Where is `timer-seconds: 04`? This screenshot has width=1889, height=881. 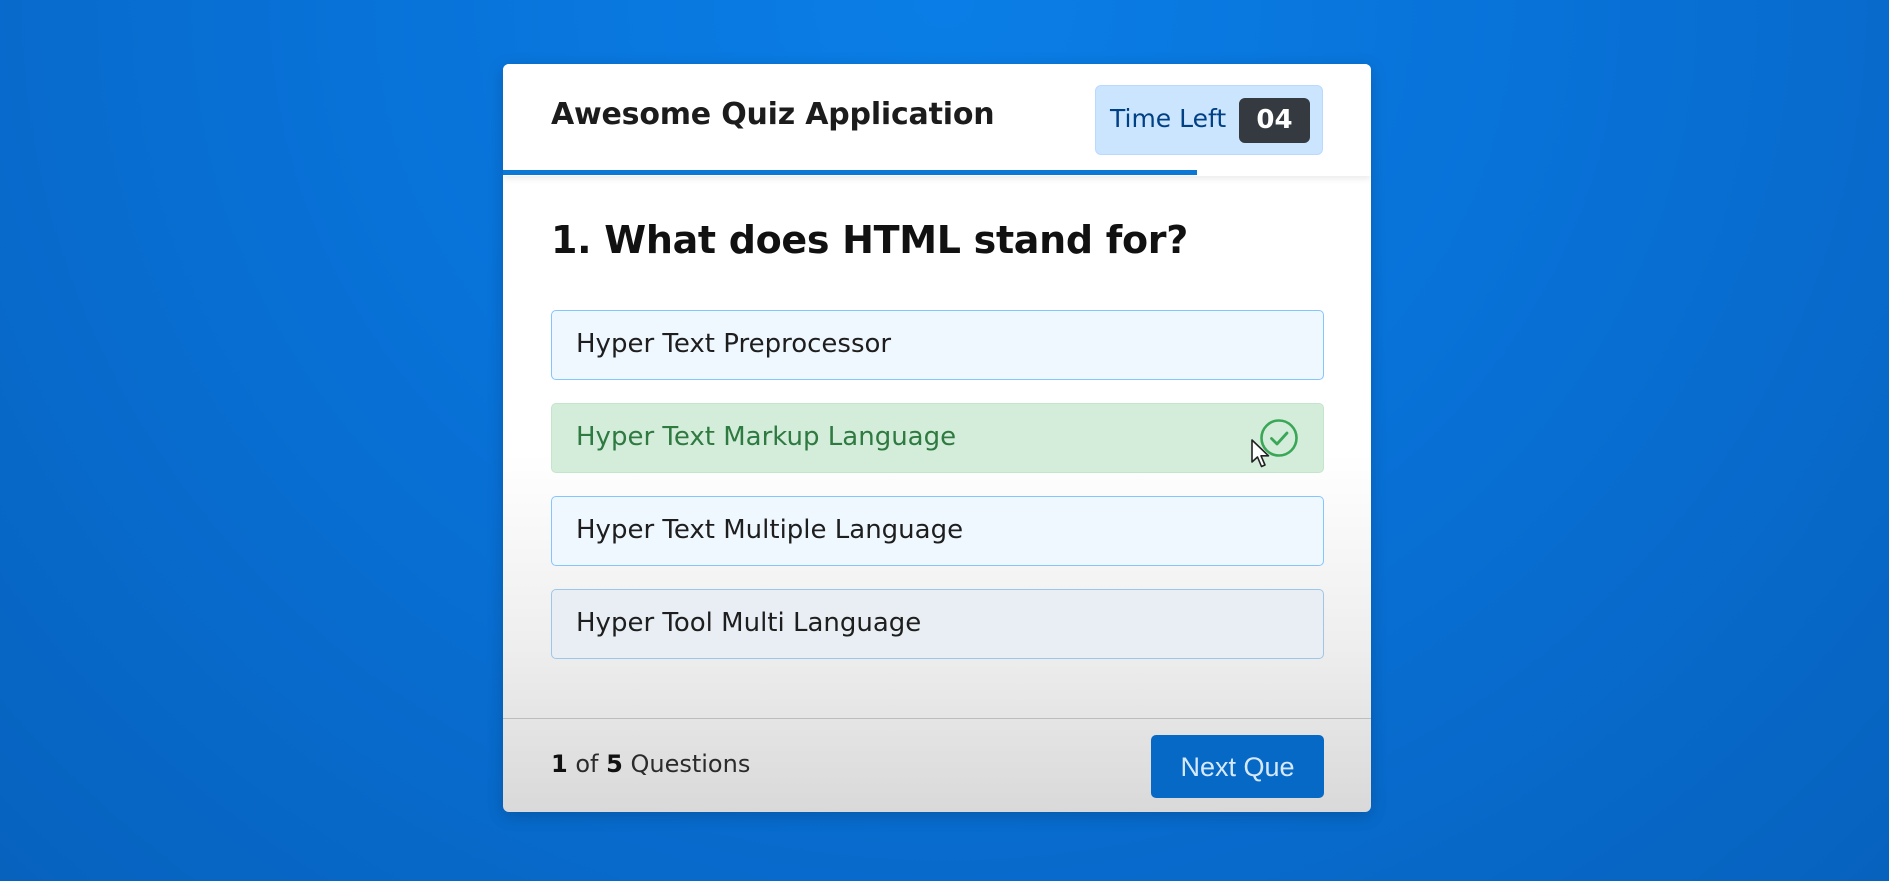 timer-seconds: 04 is located at coordinates (1274, 120).